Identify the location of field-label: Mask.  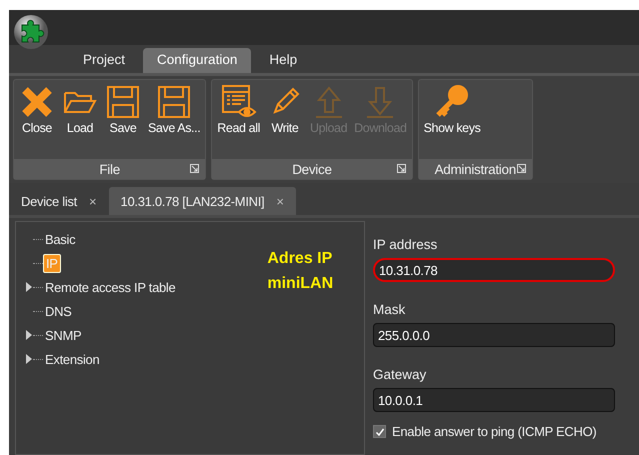
(389, 309).